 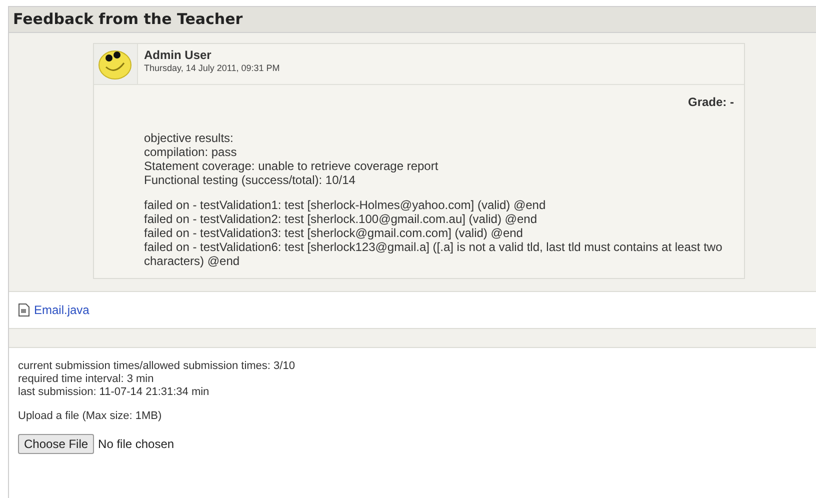 What do you see at coordinates (178, 55) in the screenshot?
I see `author-name: Admin User` at bounding box center [178, 55].